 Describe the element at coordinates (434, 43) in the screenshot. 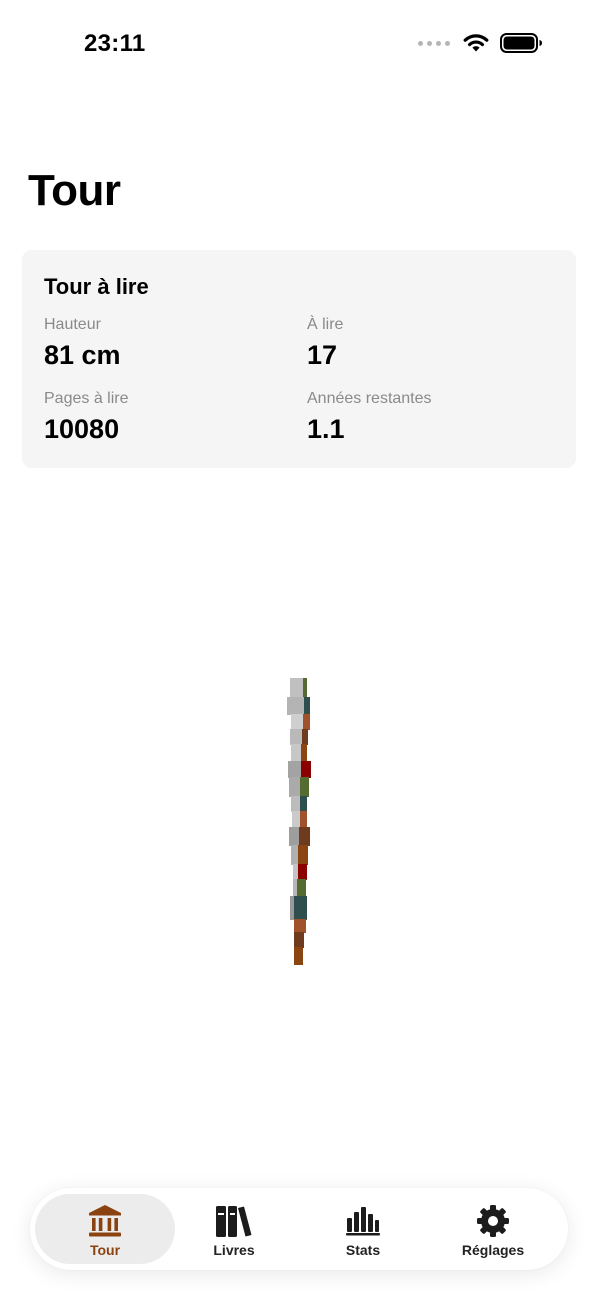

I see `signal-dots-icon` at that location.